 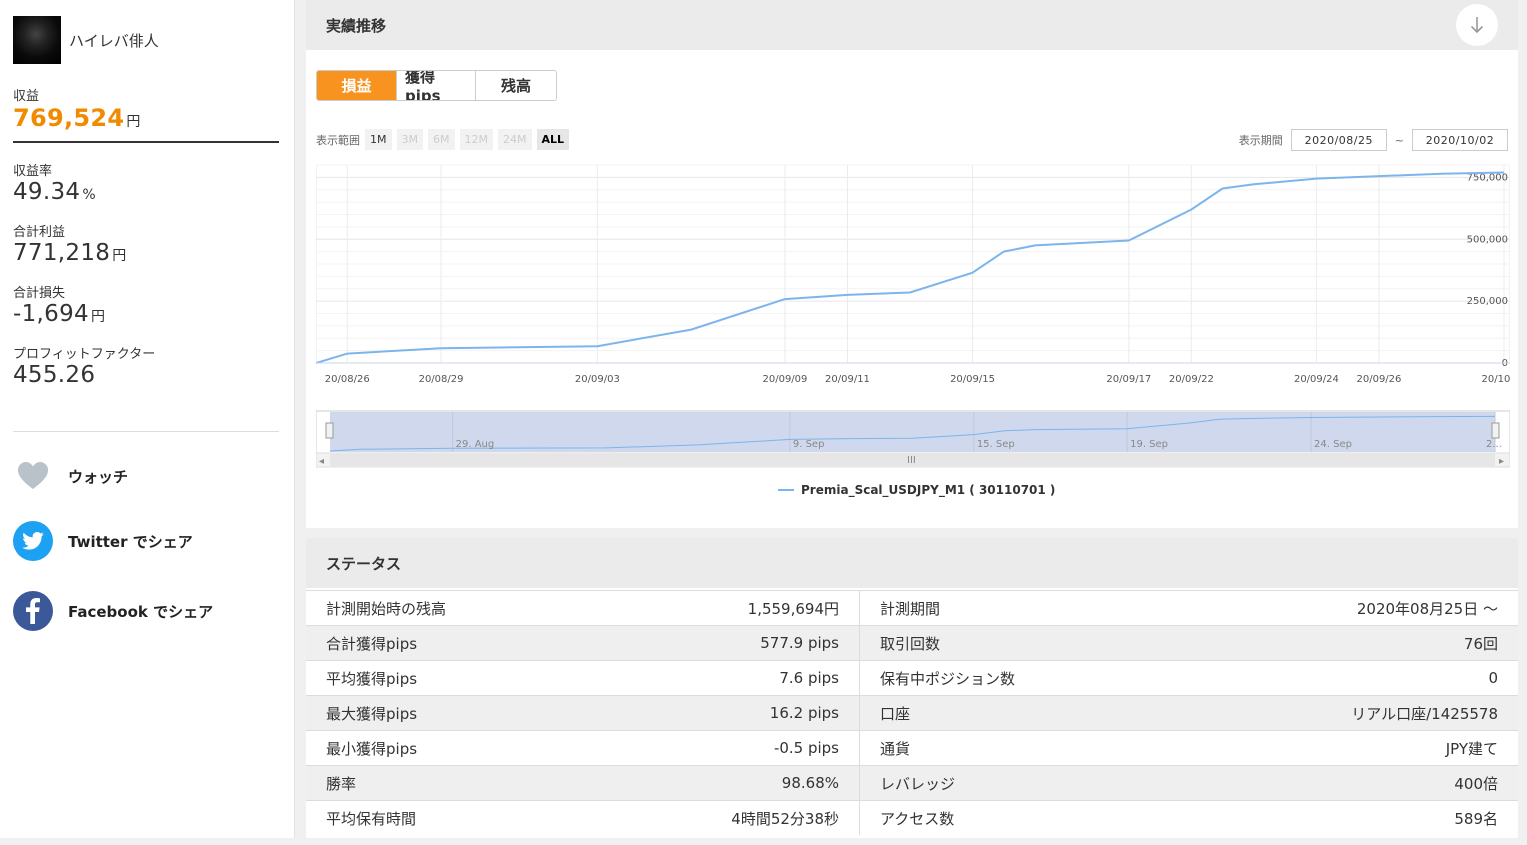 What do you see at coordinates (1338, 140) in the screenshot?
I see `period-from-input: 2020/08/25` at bounding box center [1338, 140].